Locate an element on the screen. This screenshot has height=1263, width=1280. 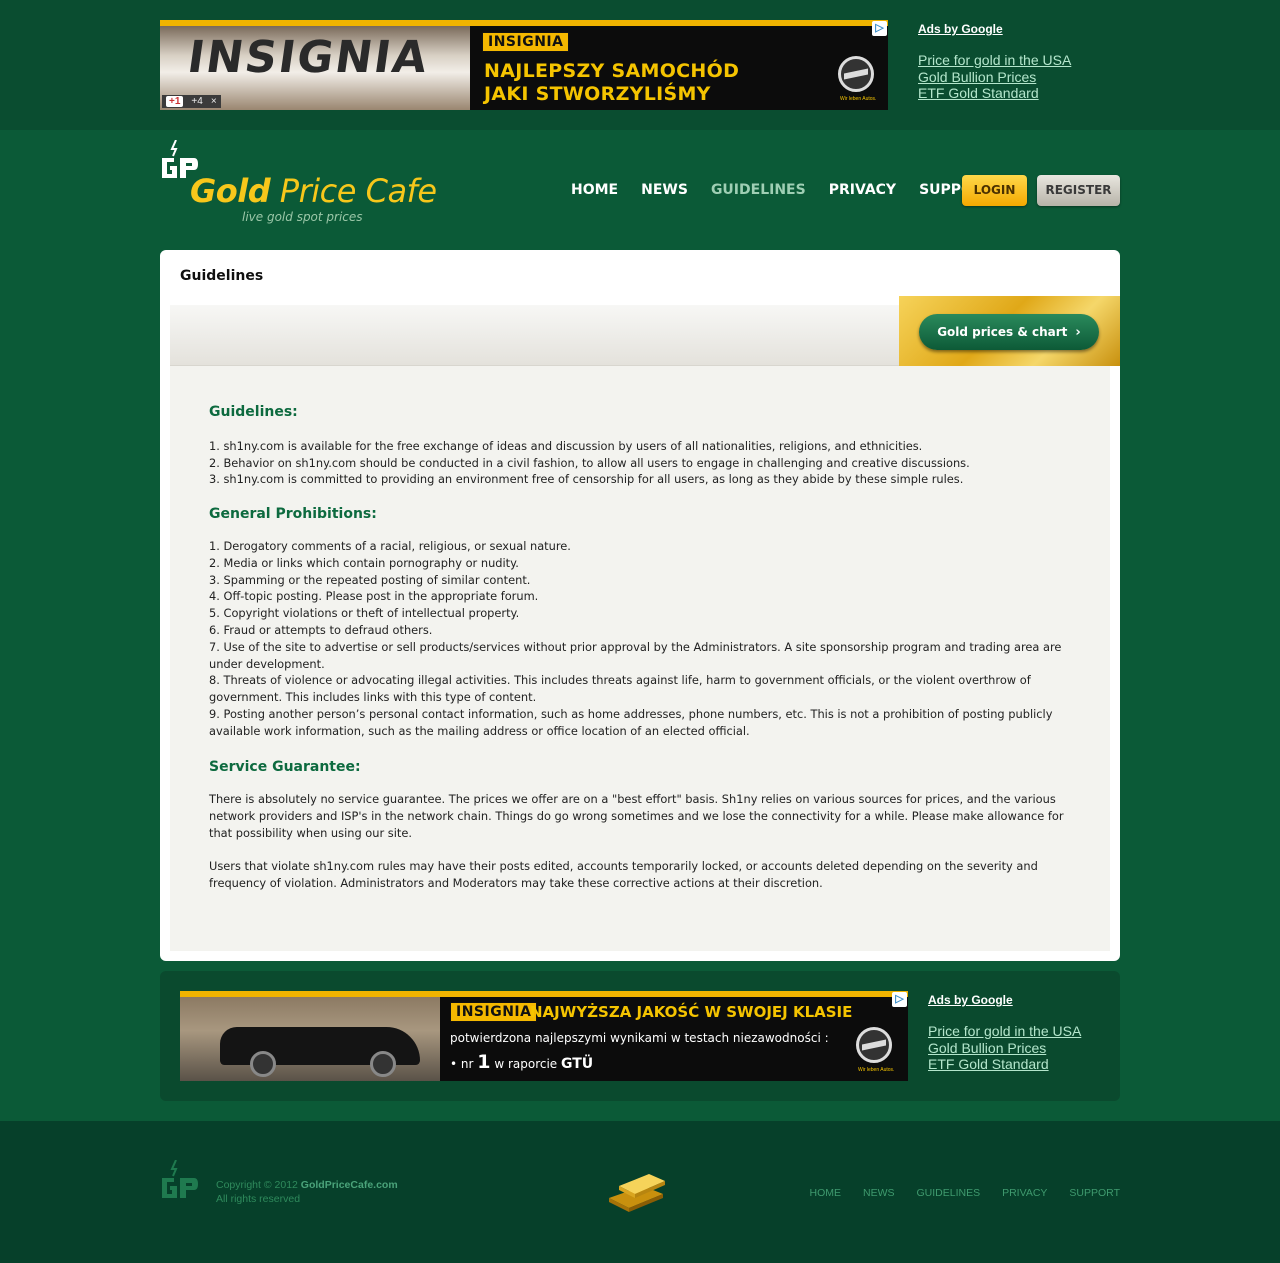
gold-banner: Gold prices & chart › is located at coordinates (1009, 331).